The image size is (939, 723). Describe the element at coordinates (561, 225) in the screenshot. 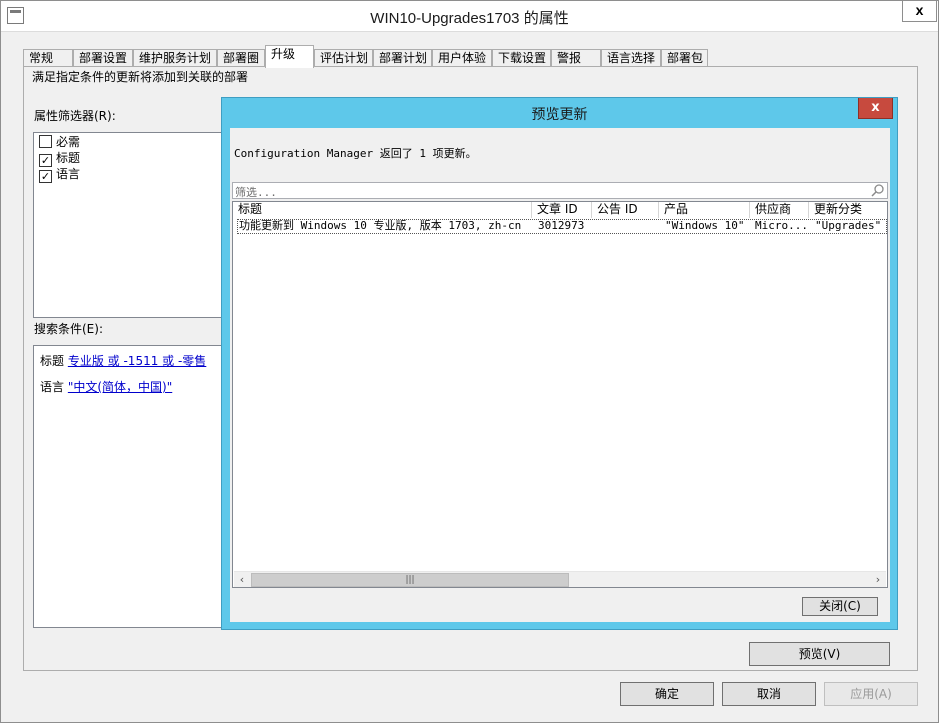

I see `cell-article-id: 3012973` at that location.